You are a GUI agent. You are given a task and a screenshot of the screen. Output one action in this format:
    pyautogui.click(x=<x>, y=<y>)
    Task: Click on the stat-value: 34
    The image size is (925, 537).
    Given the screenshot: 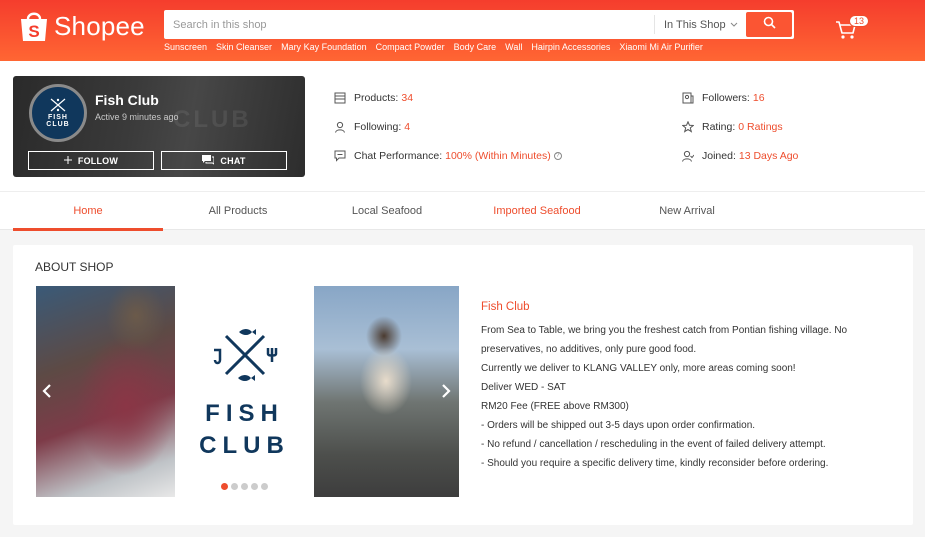 What is the action you would take?
    pyautogui.click(x=407, y=98)
    